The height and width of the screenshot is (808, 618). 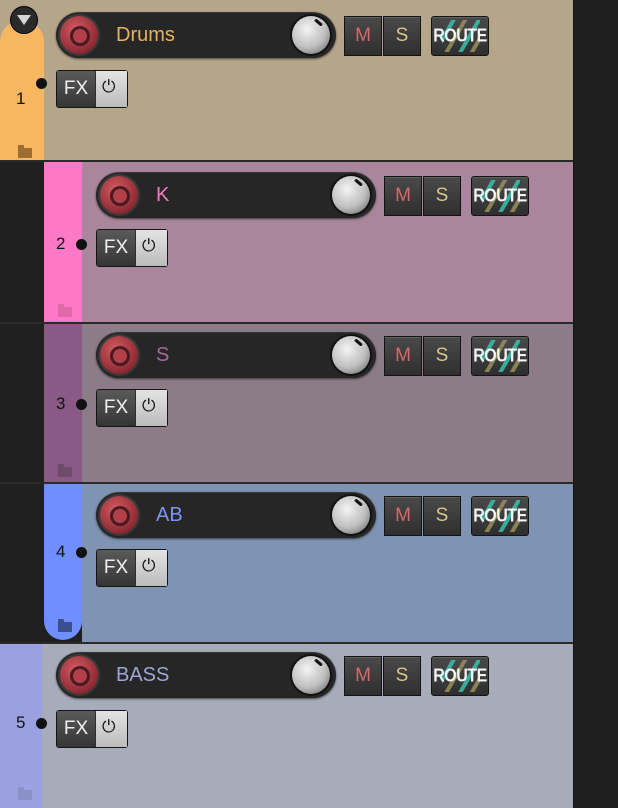 I want to click on track-name: AB, so click(x=169, y=515).